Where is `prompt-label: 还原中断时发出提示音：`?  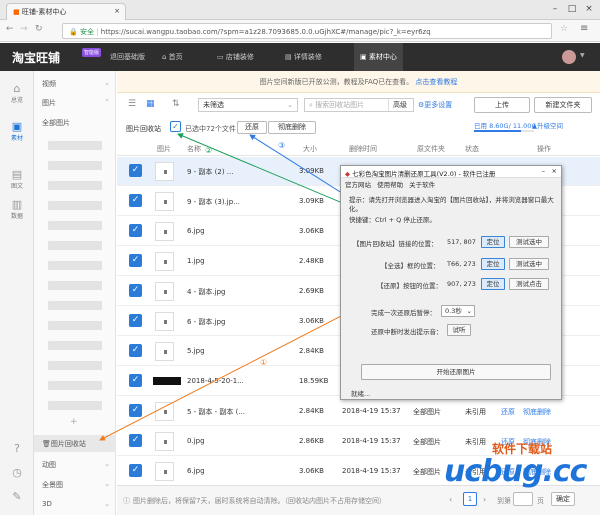
prompt-label: 还原中断时发出提示音： is located at coordinates (407, 332).